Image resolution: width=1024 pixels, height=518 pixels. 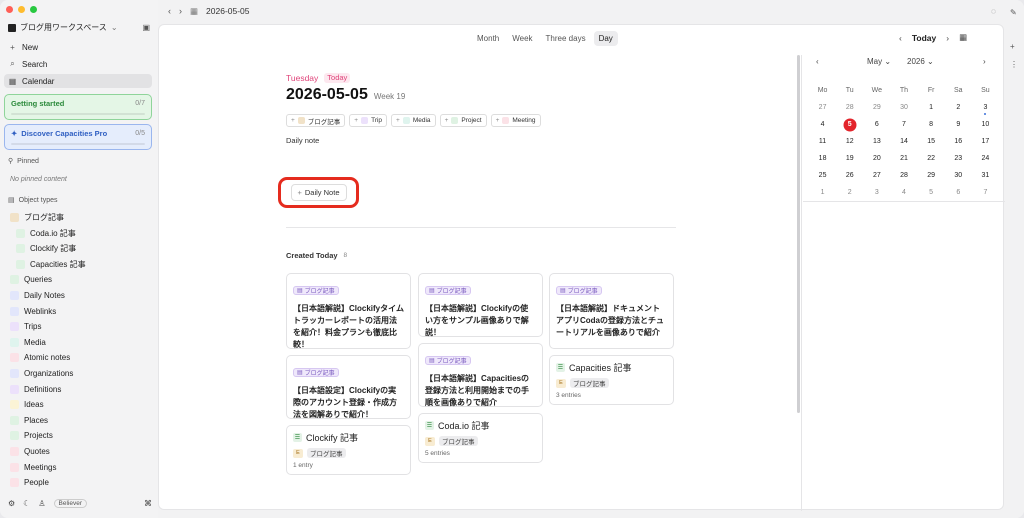 What do you see at coordinates (80, 47) in the screenshot?
I see `new-button: + New` at bounding box center [80, 47].